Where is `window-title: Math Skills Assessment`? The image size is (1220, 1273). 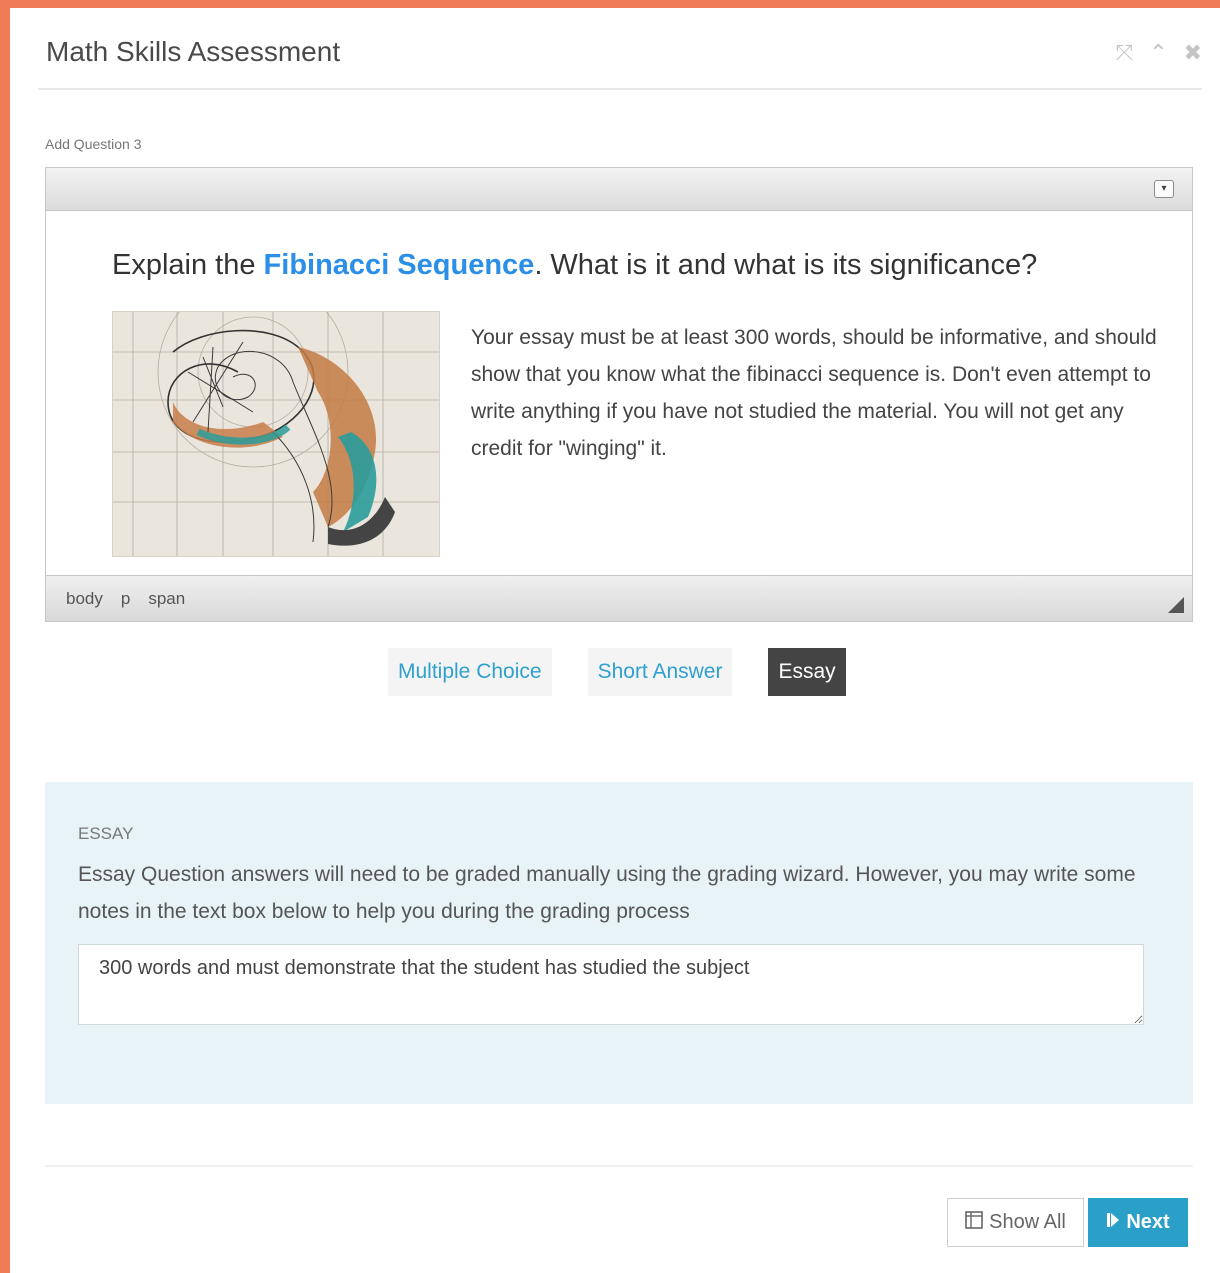 window-title: Math Skills Assessment is located at coordinates (193, 51).